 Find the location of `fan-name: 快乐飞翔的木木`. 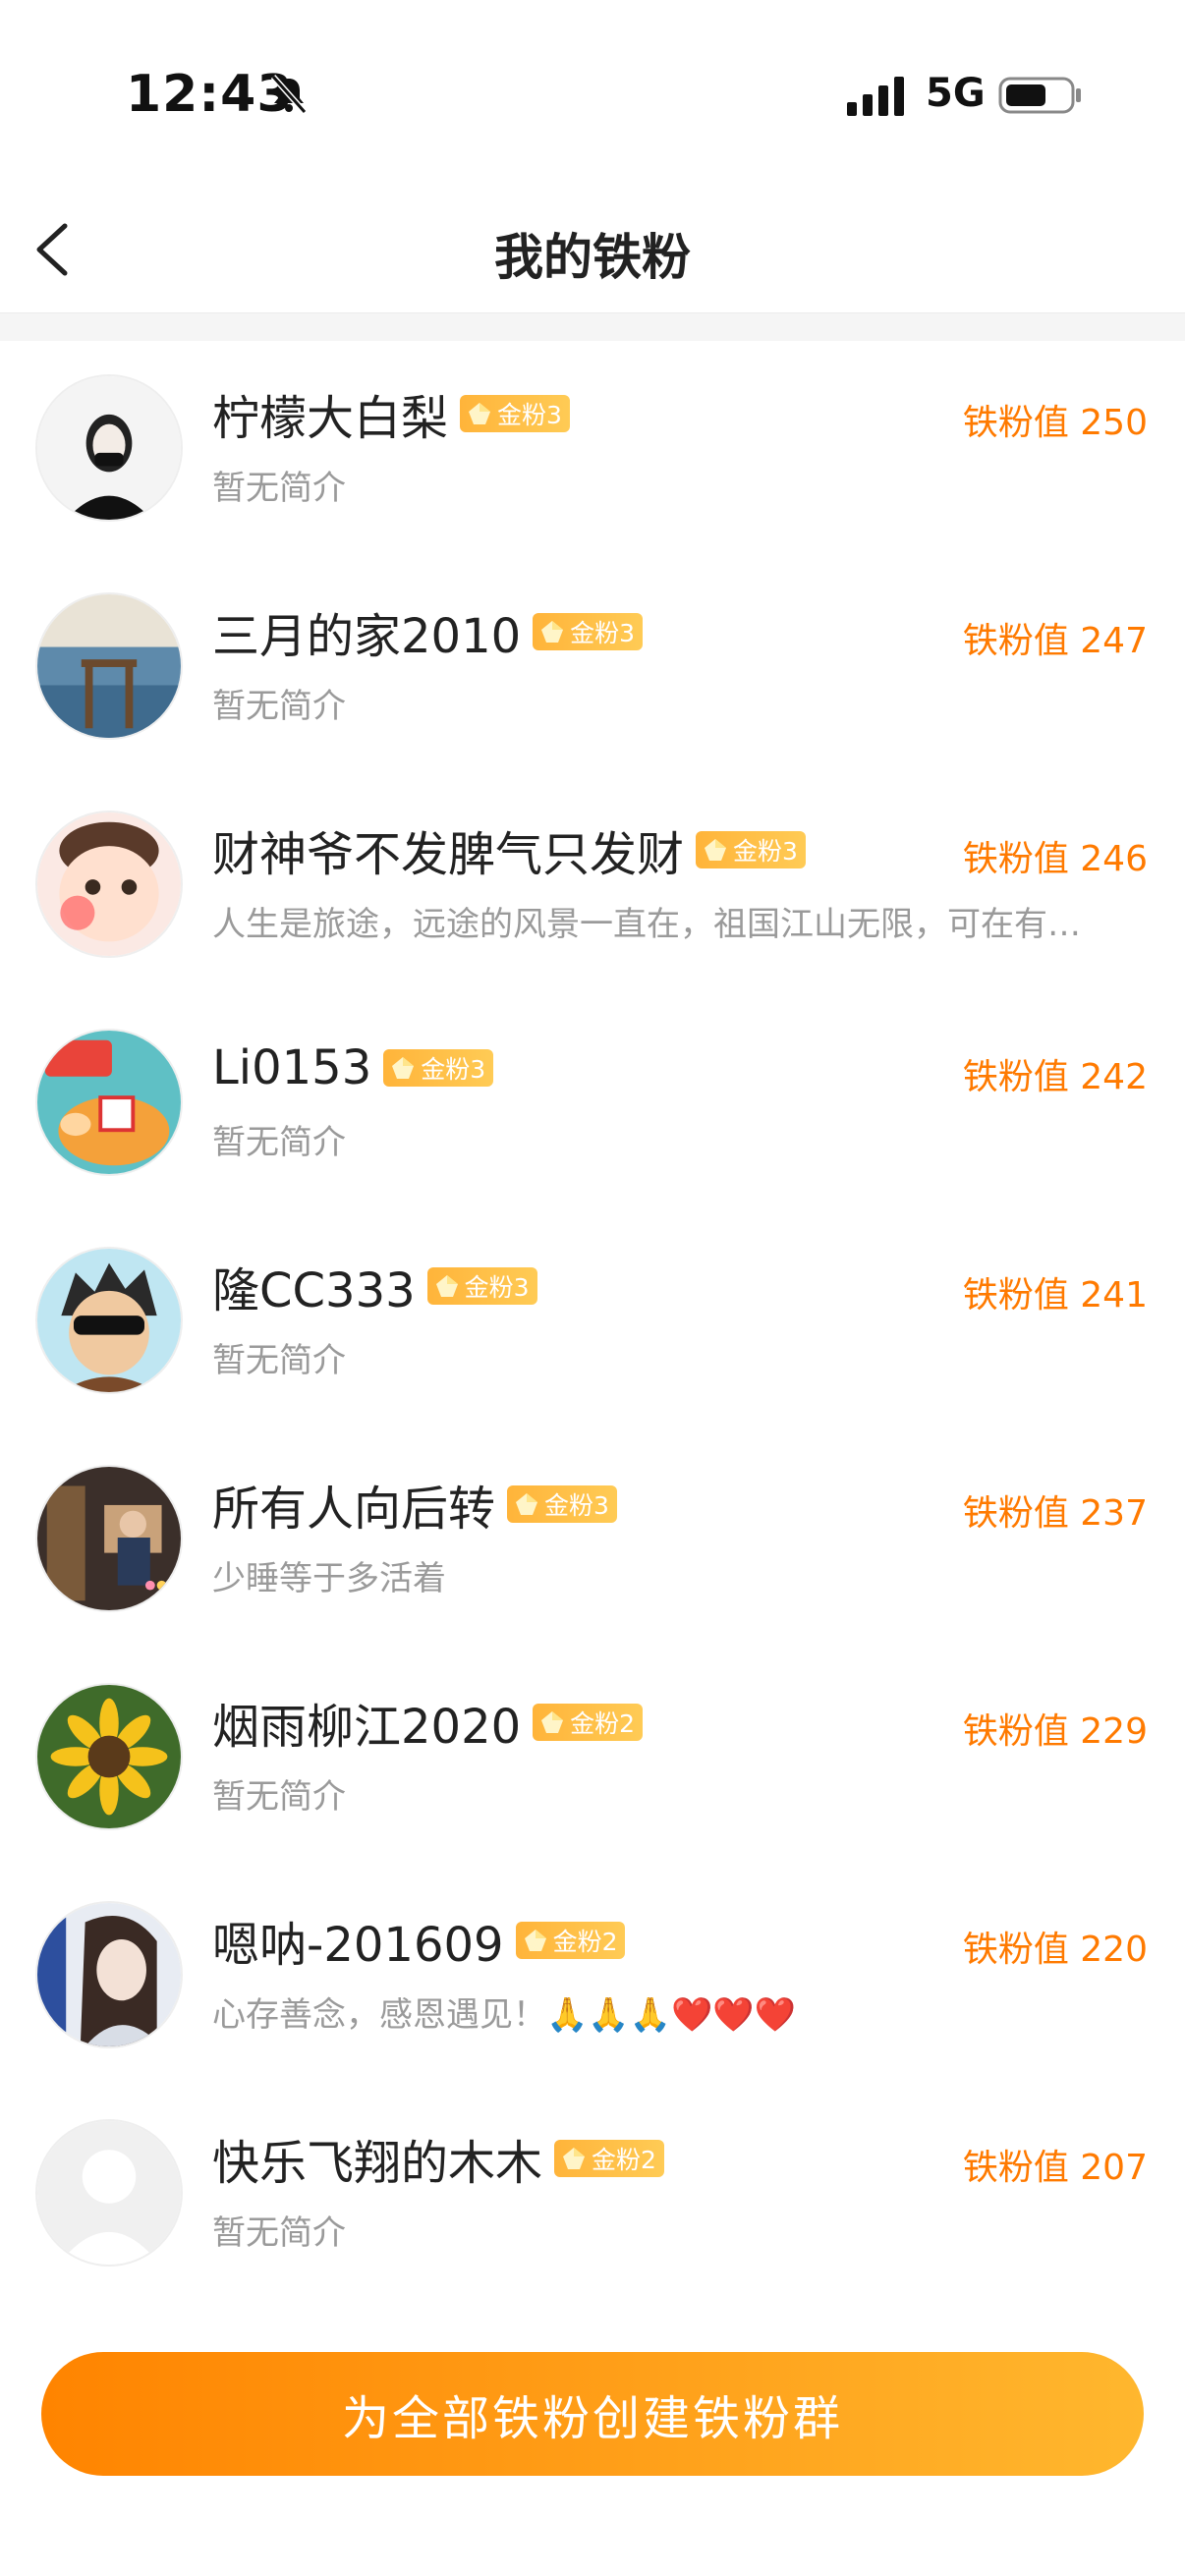

fan-name: 快乐飞翔的木木 is located at coordinates (378, 2163).